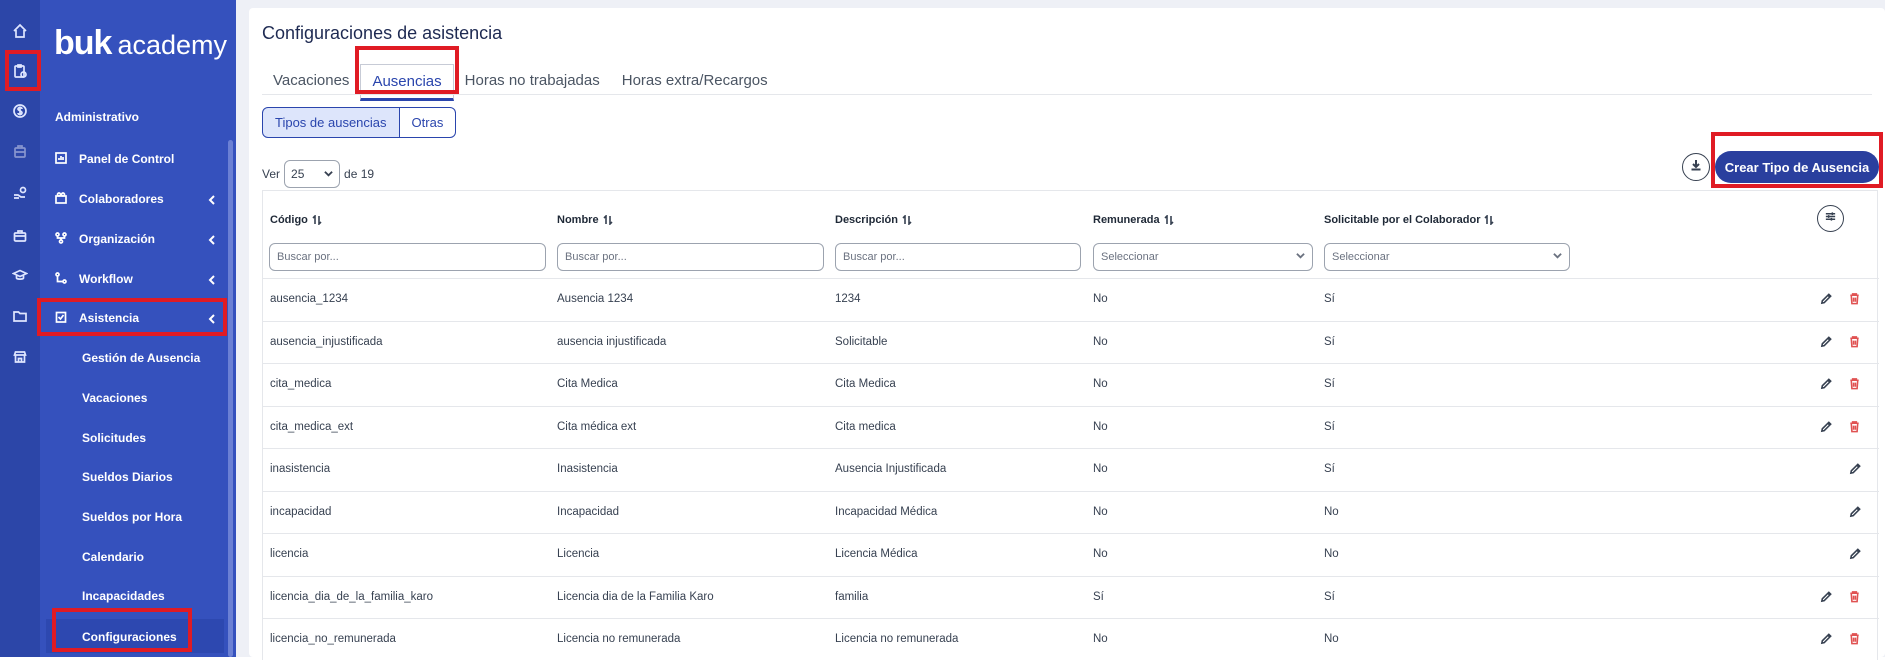 The width and height of the screenshot is (1885, 661). I want to click on briefcase-icon, so click(20, 151).